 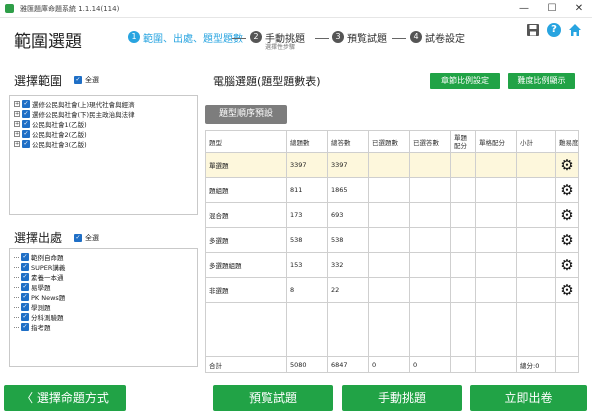 What do you see at coordinates (246, 240) in the screenshot?
I see `cell-type: 多選題` at bounding box center [246, 240].